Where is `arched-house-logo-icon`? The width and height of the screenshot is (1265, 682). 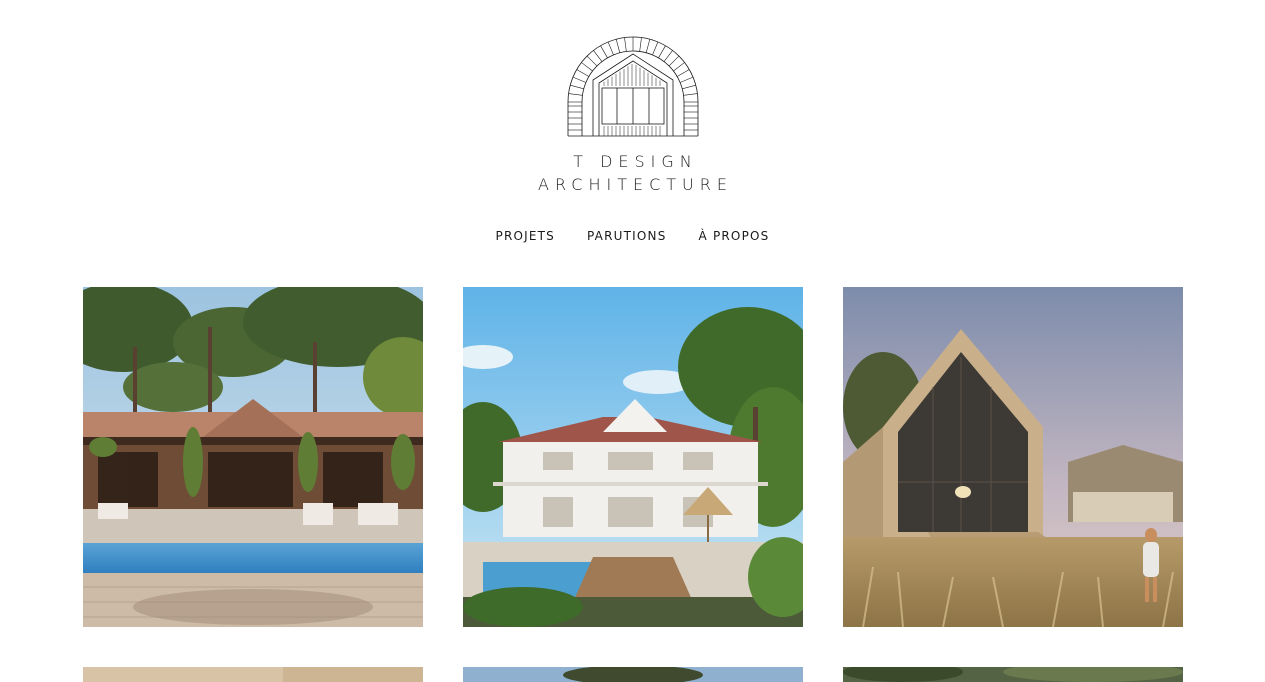
arched-house-logo-icon is located at coordinates (632, 86).